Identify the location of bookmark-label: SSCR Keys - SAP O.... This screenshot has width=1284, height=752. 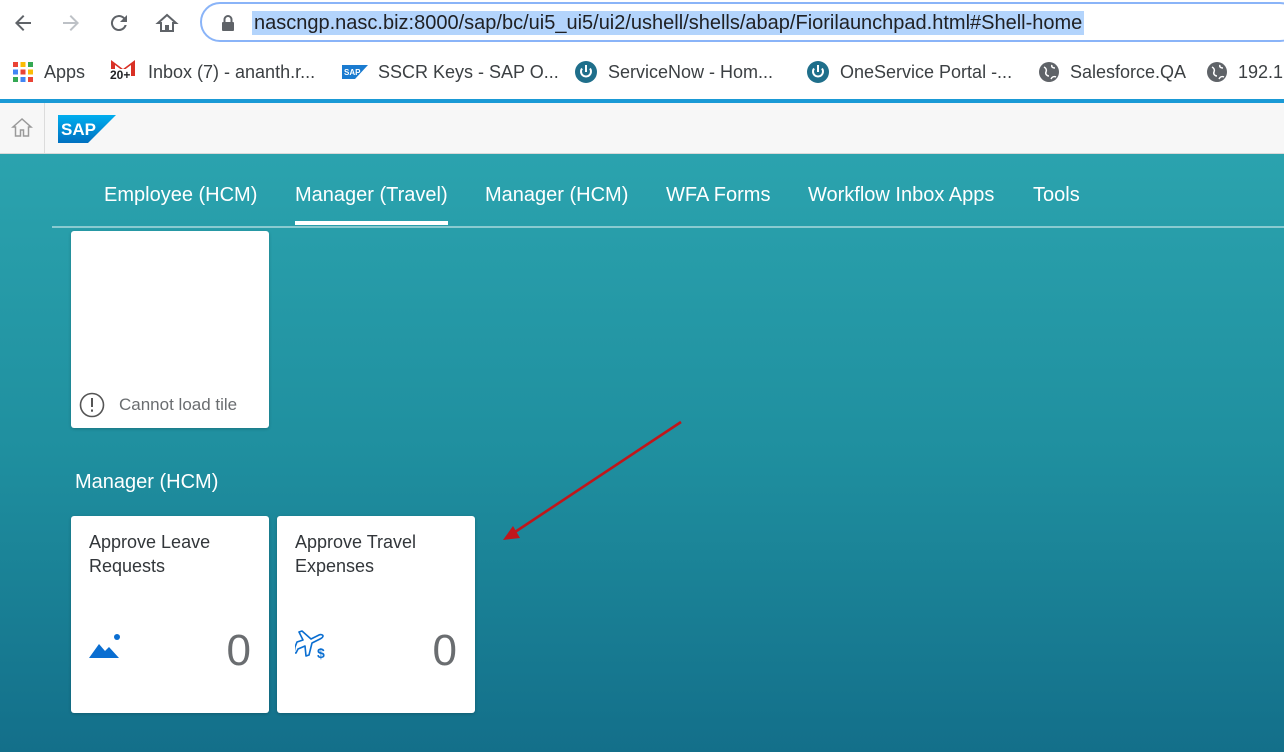
(468, 71).